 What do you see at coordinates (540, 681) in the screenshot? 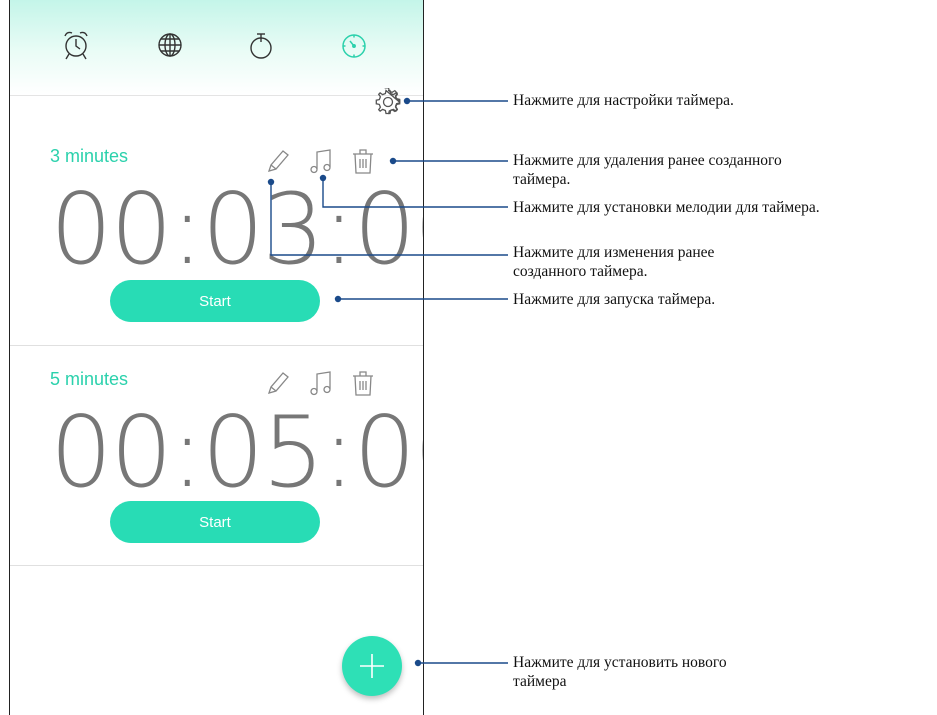
I see `callout-add-line2: таймера` at bounding box center [540, 681].